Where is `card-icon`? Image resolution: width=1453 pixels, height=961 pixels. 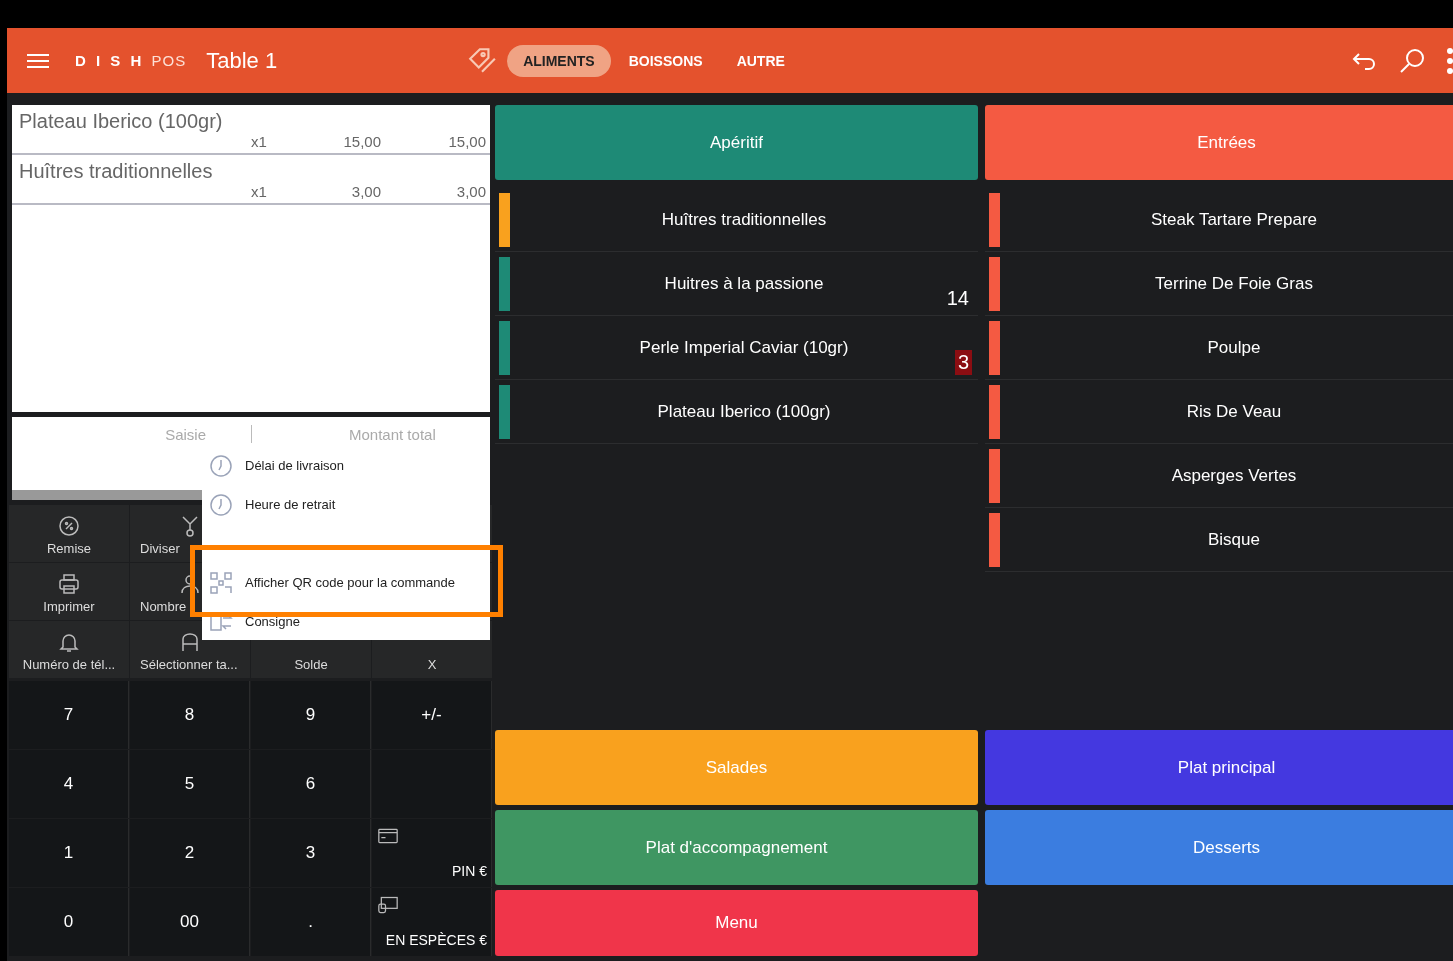 card-icon is located at coordinates (388, 836).